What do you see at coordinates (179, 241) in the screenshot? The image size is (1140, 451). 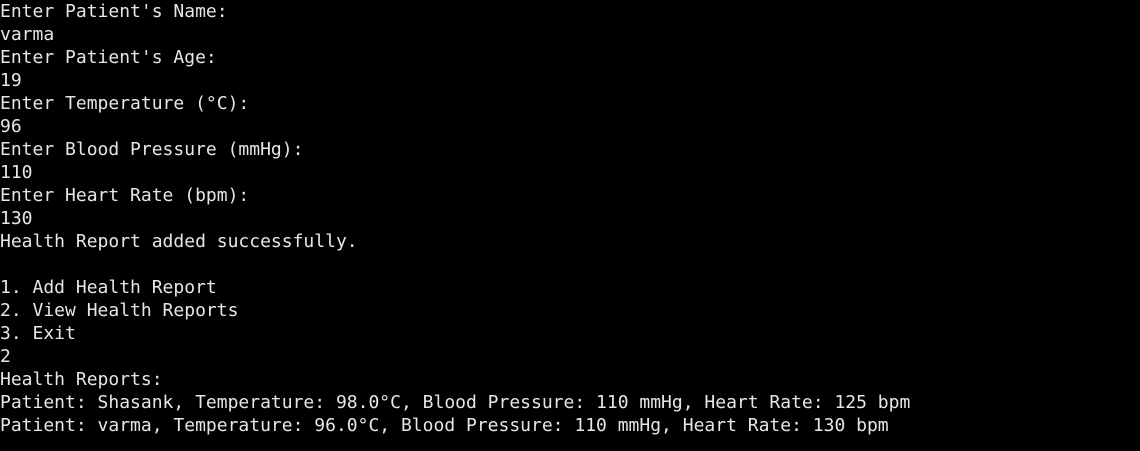 I see `status-message: Health Report added successfully.` at bounding box center [179, 241].